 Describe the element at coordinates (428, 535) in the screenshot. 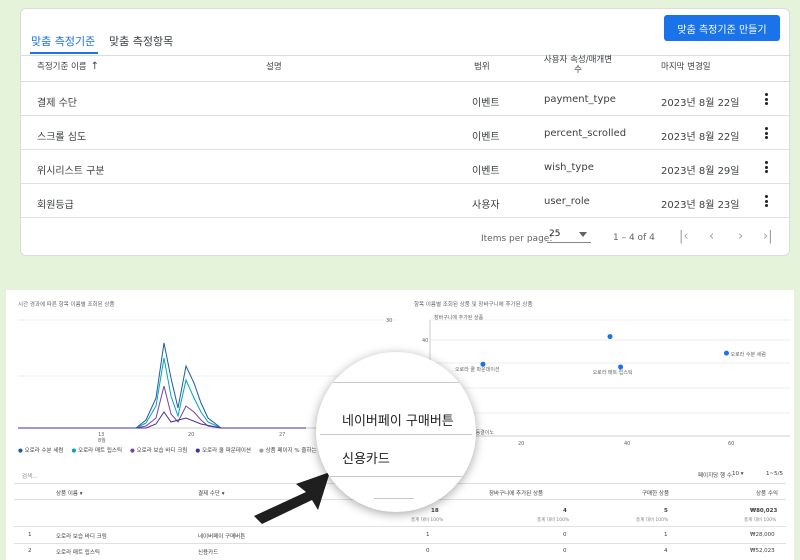

I see `row-a: 1` at that location.